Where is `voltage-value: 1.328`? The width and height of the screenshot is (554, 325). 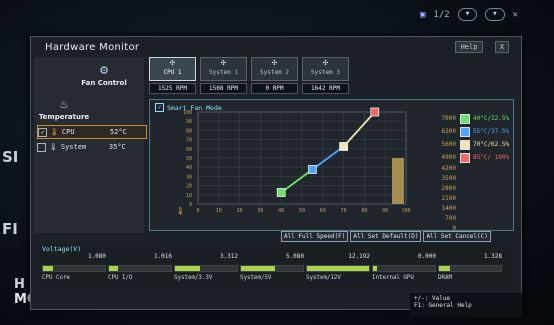 voltage-value: 1.328 is located at coordinates (492, 256).